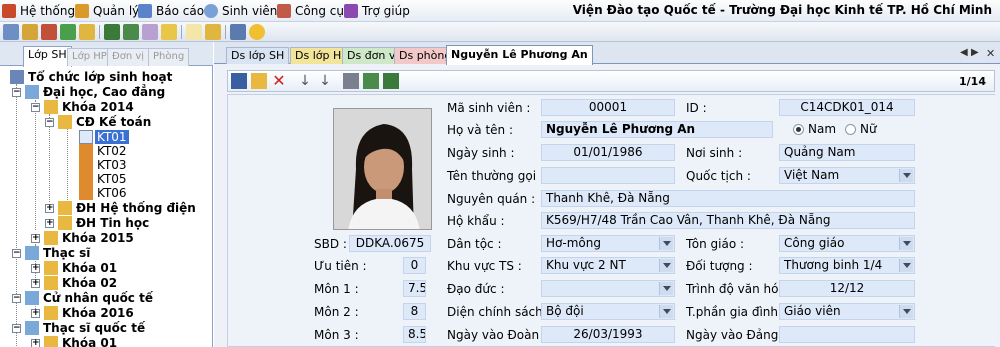  I want to click on tree-node-dai-hoc: − Đại học, Cao đẳng, so click(112, 92).